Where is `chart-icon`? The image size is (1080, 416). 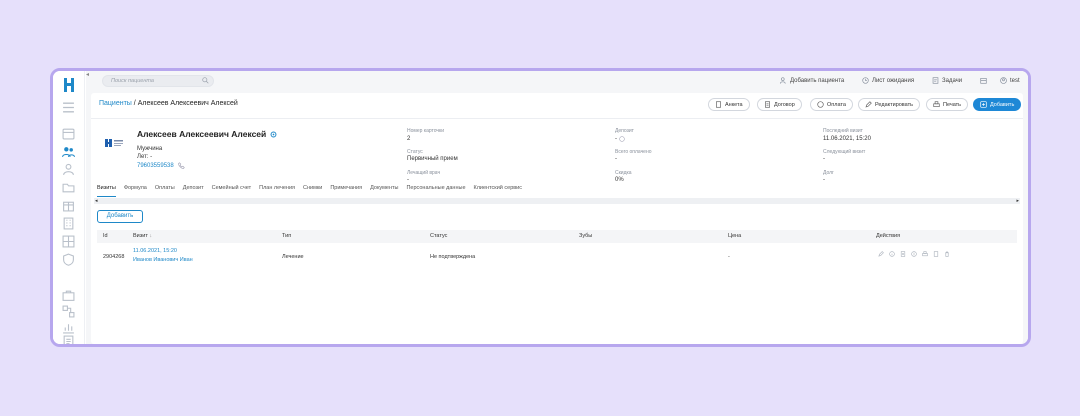 chart-icon is located at coordinates (68, 327).